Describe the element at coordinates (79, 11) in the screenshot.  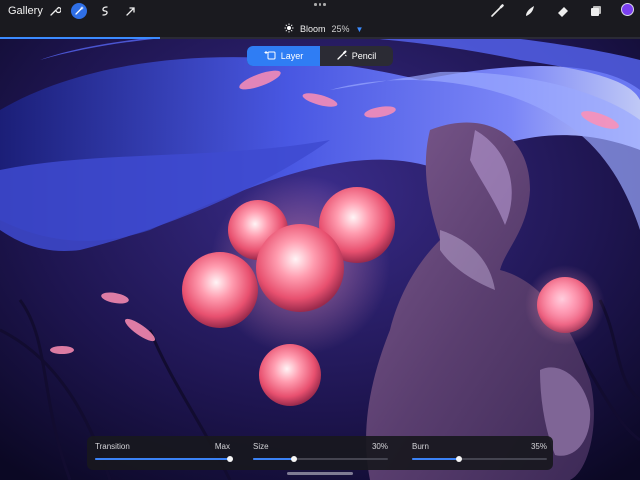
I see `magic-wand-icon` at that location.